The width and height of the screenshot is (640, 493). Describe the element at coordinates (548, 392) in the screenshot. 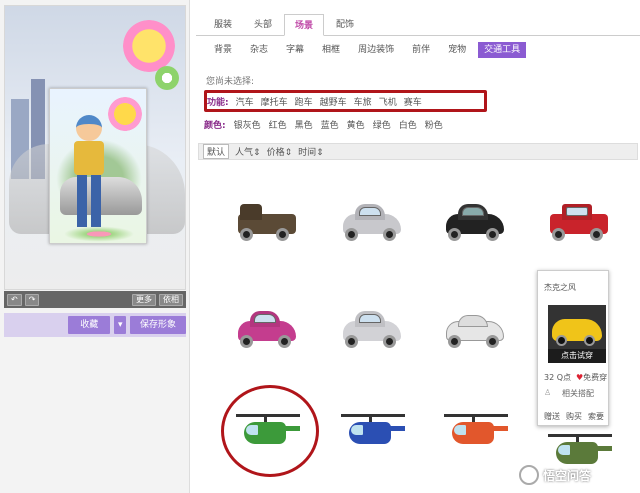

I see `hanger-icon: ♙` at that location.